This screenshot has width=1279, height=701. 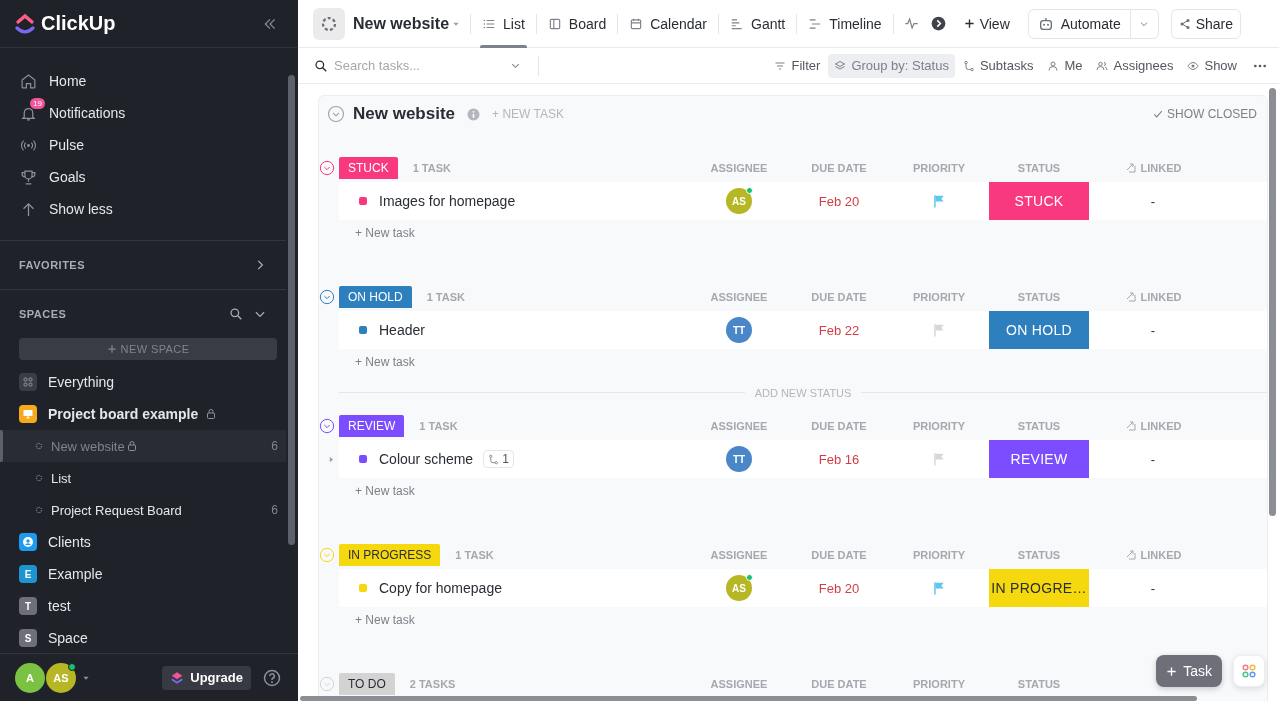 What do you see at coordinates (1212, 65) in the screenshot?
I see `toolbar-button: Show` at bounding box center [1212, 65].